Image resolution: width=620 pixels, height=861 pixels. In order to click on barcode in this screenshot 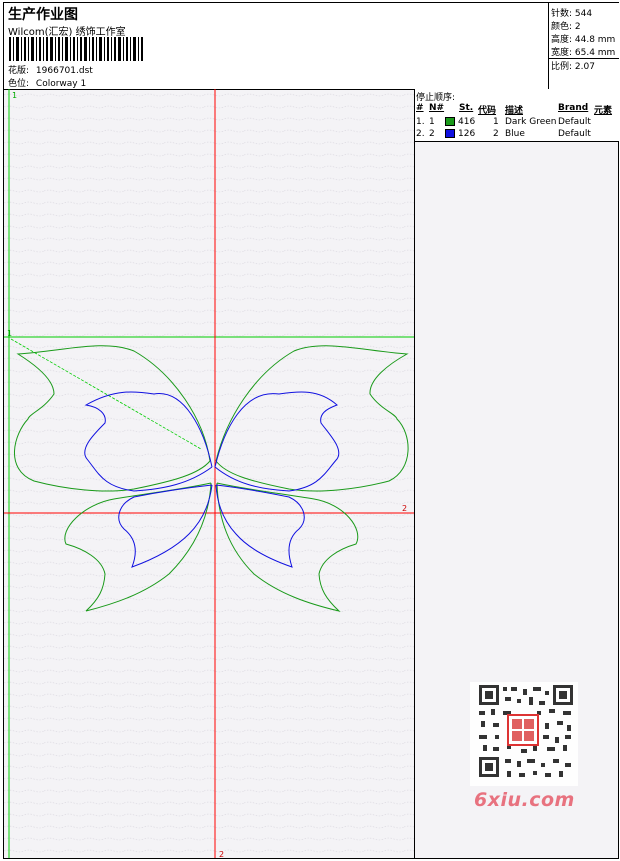, I will do `click(76, 49)`.